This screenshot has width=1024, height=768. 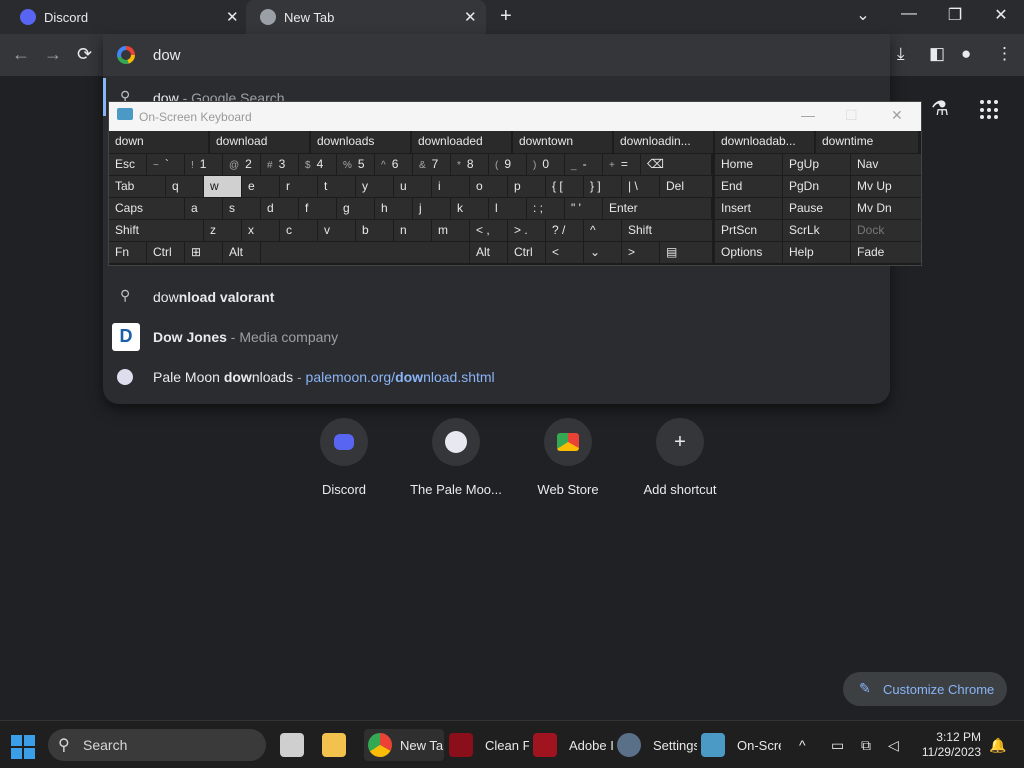 I want to click on key-0: ) 0, so click(x=545, y=164).